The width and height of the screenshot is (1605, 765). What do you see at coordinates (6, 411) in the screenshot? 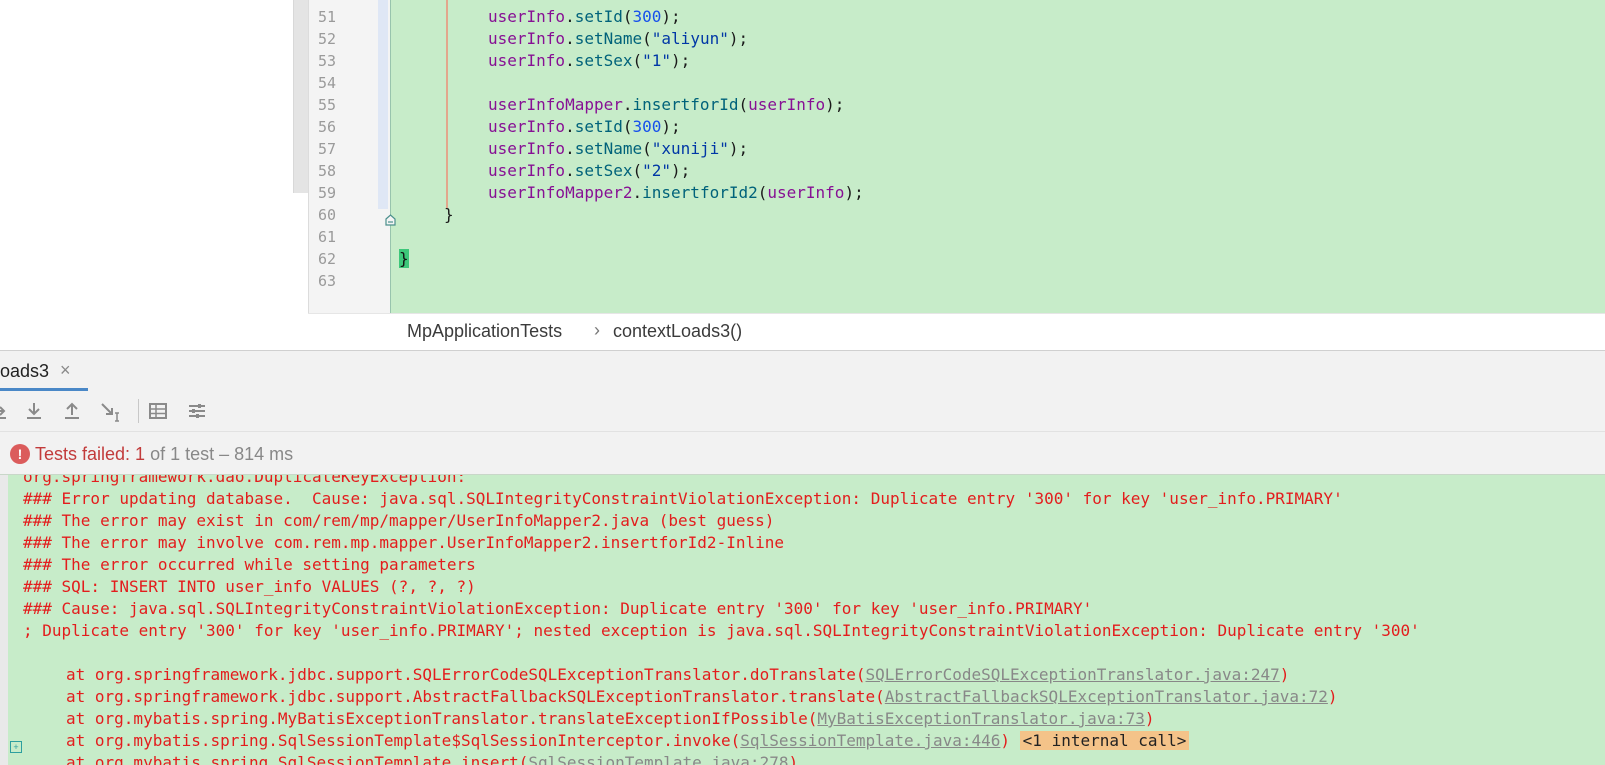
I see `scroll-up-icon` at bounding box center [6, 411].